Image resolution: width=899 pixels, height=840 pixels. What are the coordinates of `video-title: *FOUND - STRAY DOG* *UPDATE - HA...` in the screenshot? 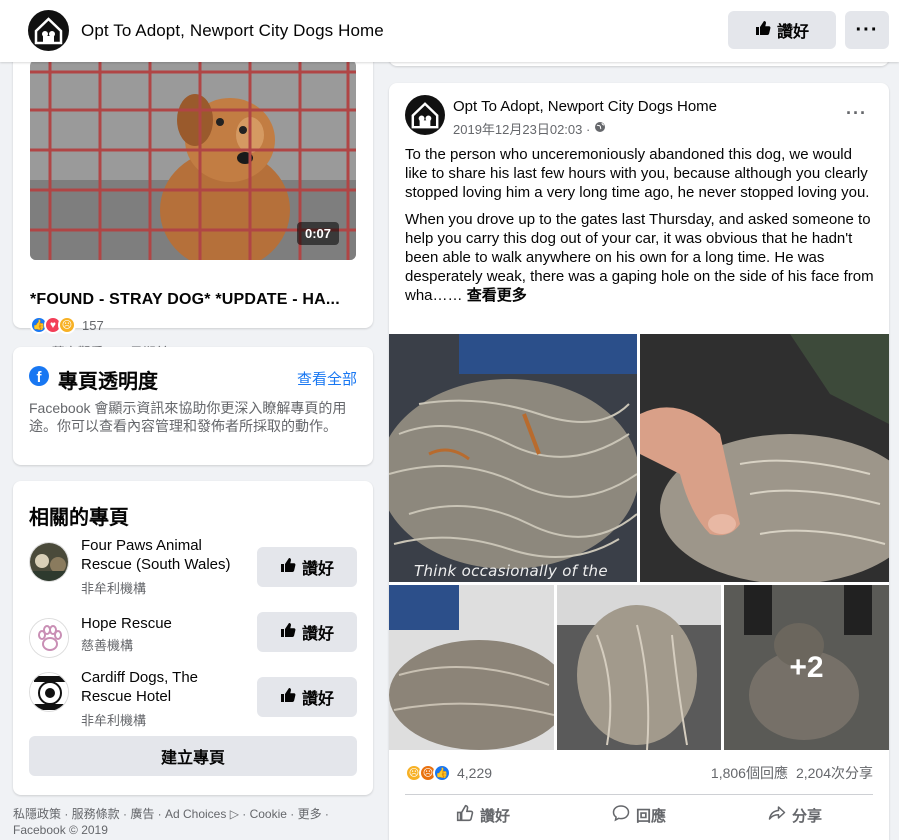 It's located at (193, 300).